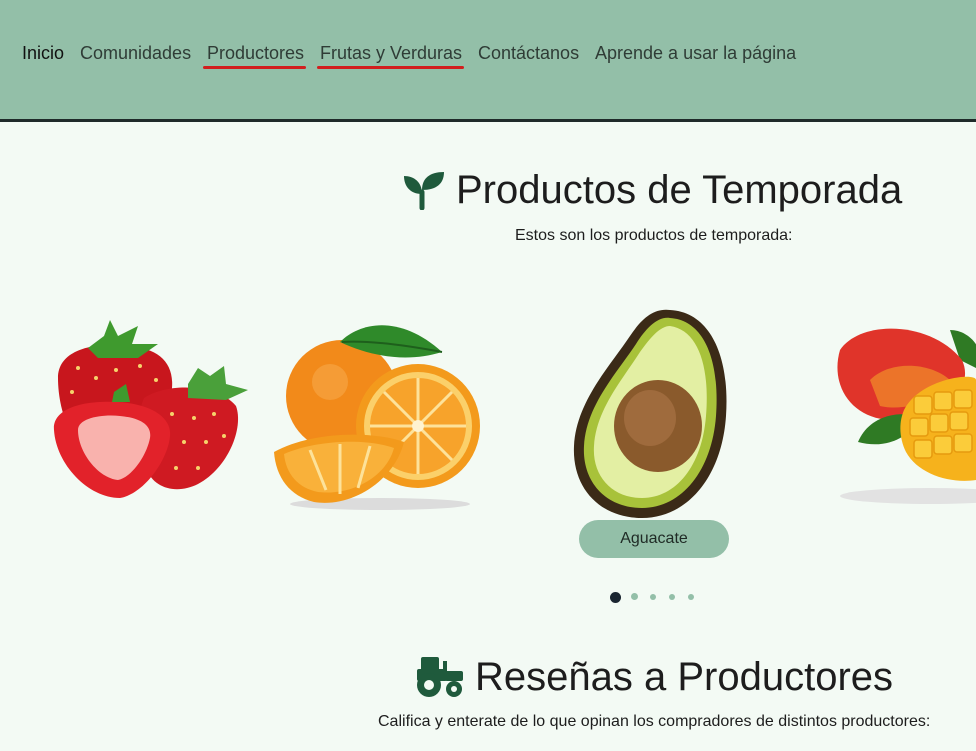 The width and height of the screenshot is (976, 751). What do you see at coordinates (376, 412) in the screenshot?
I see `orange-image` at bounding box center [376, 412].